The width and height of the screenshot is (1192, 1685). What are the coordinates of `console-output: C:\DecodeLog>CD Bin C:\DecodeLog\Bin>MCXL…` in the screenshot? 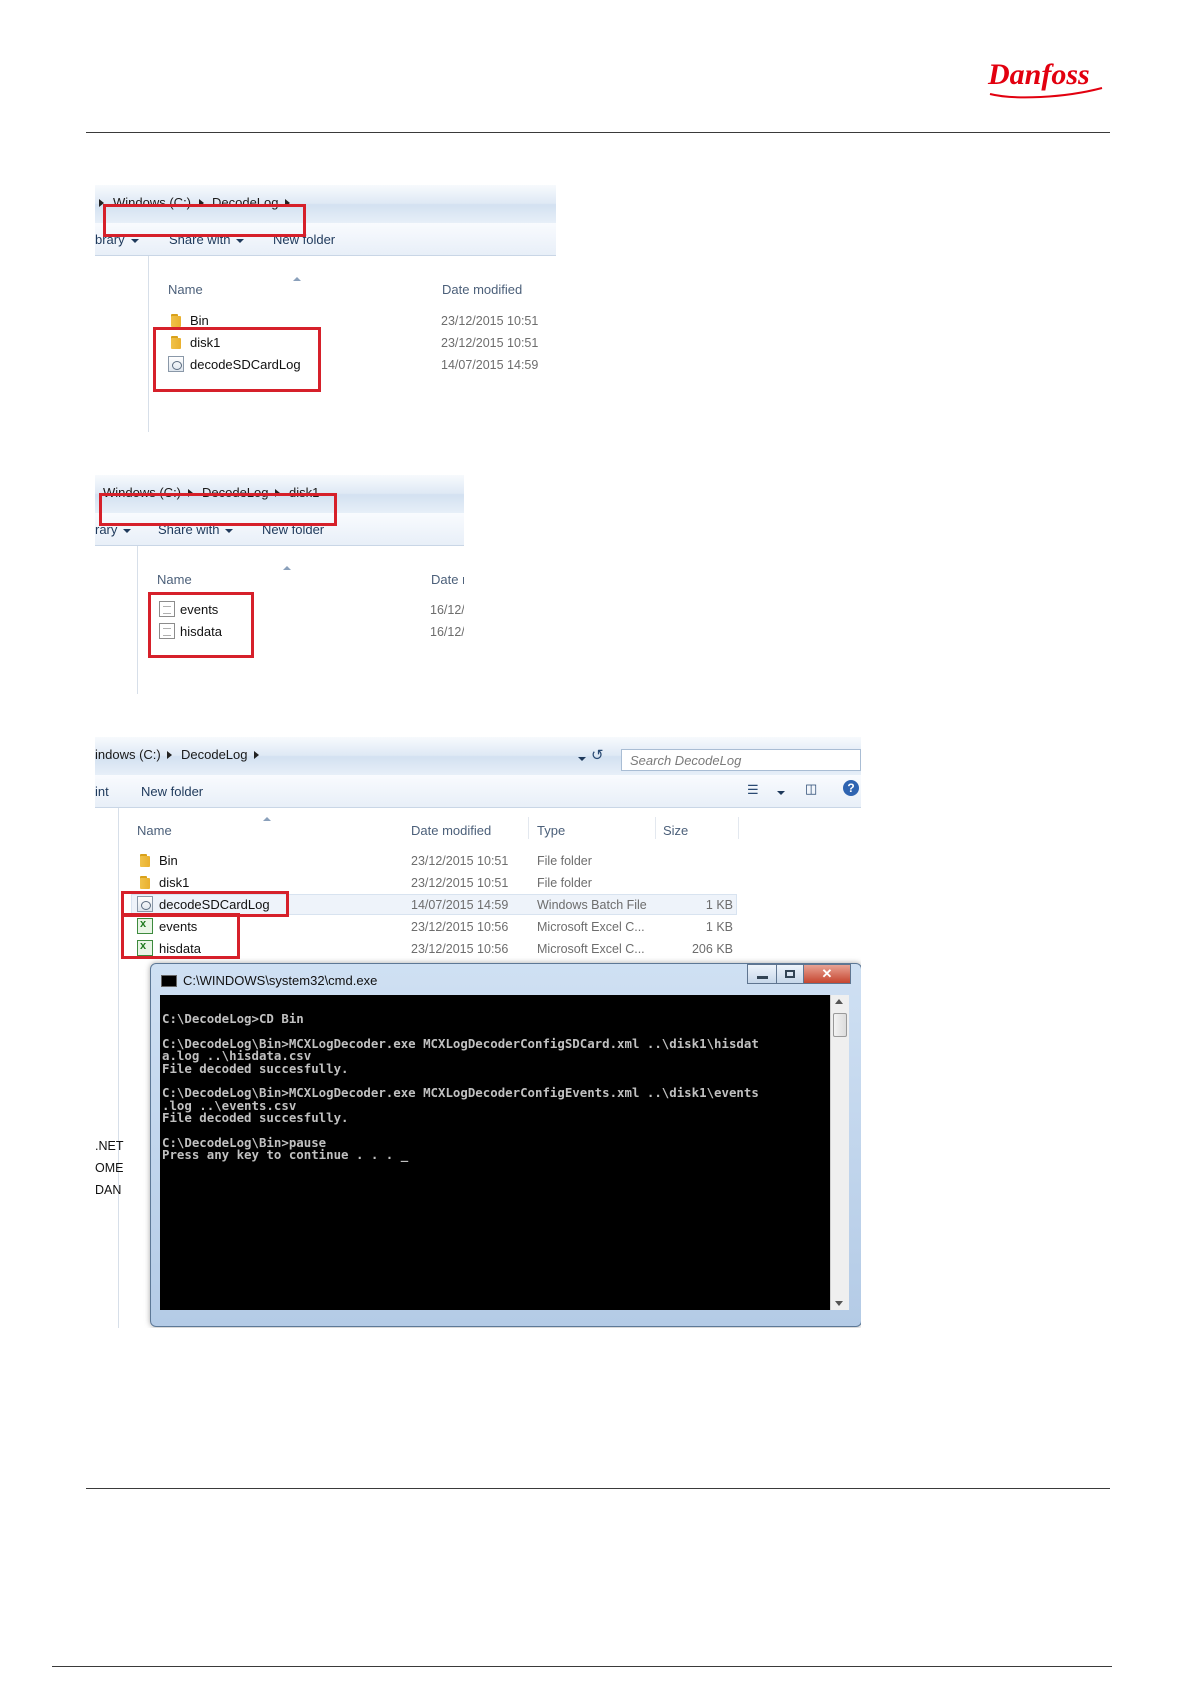 It's located at (495, 1152).